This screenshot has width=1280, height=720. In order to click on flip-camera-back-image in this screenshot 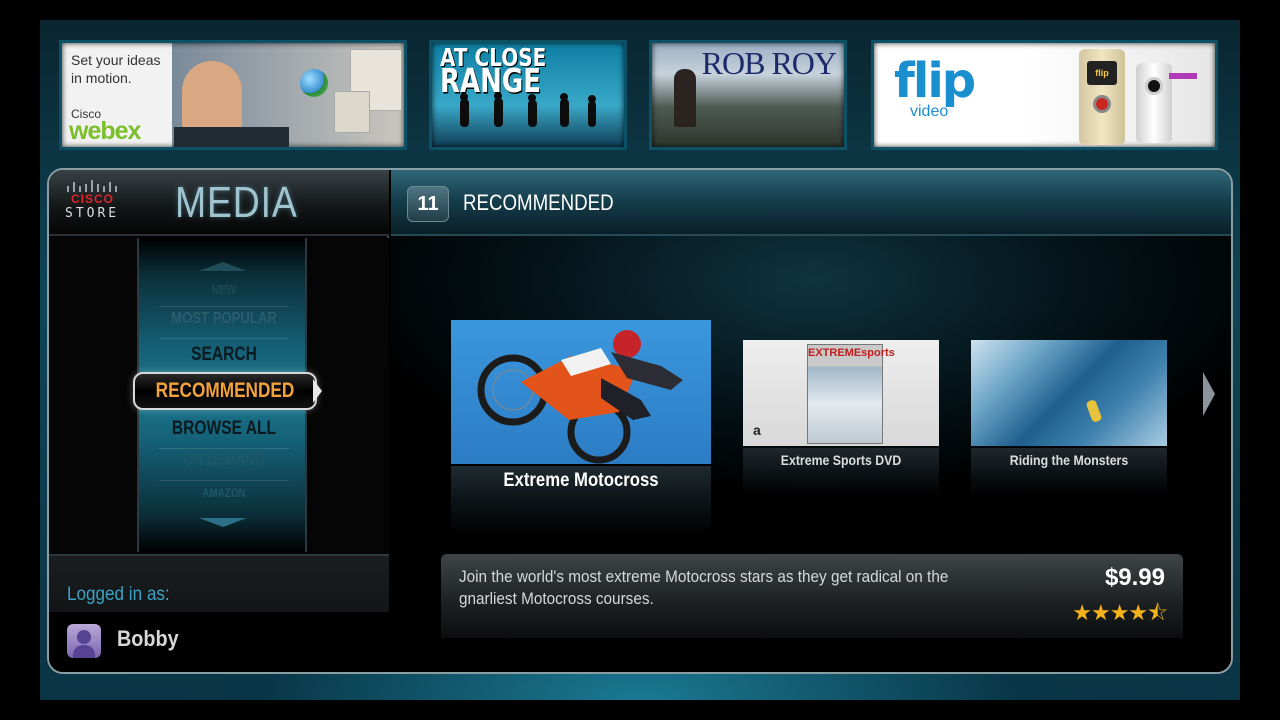, I will do `click(1154, 103)`.